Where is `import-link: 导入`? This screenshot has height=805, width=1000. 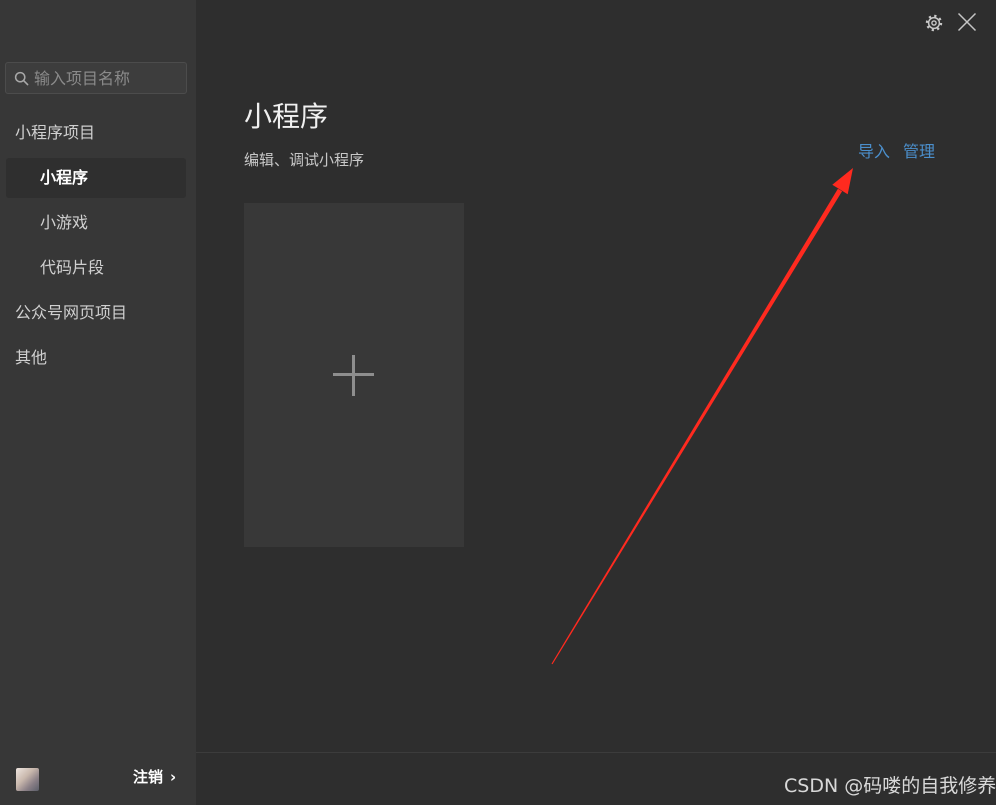
import-link: 导入 is located at coordinates (874, 152).